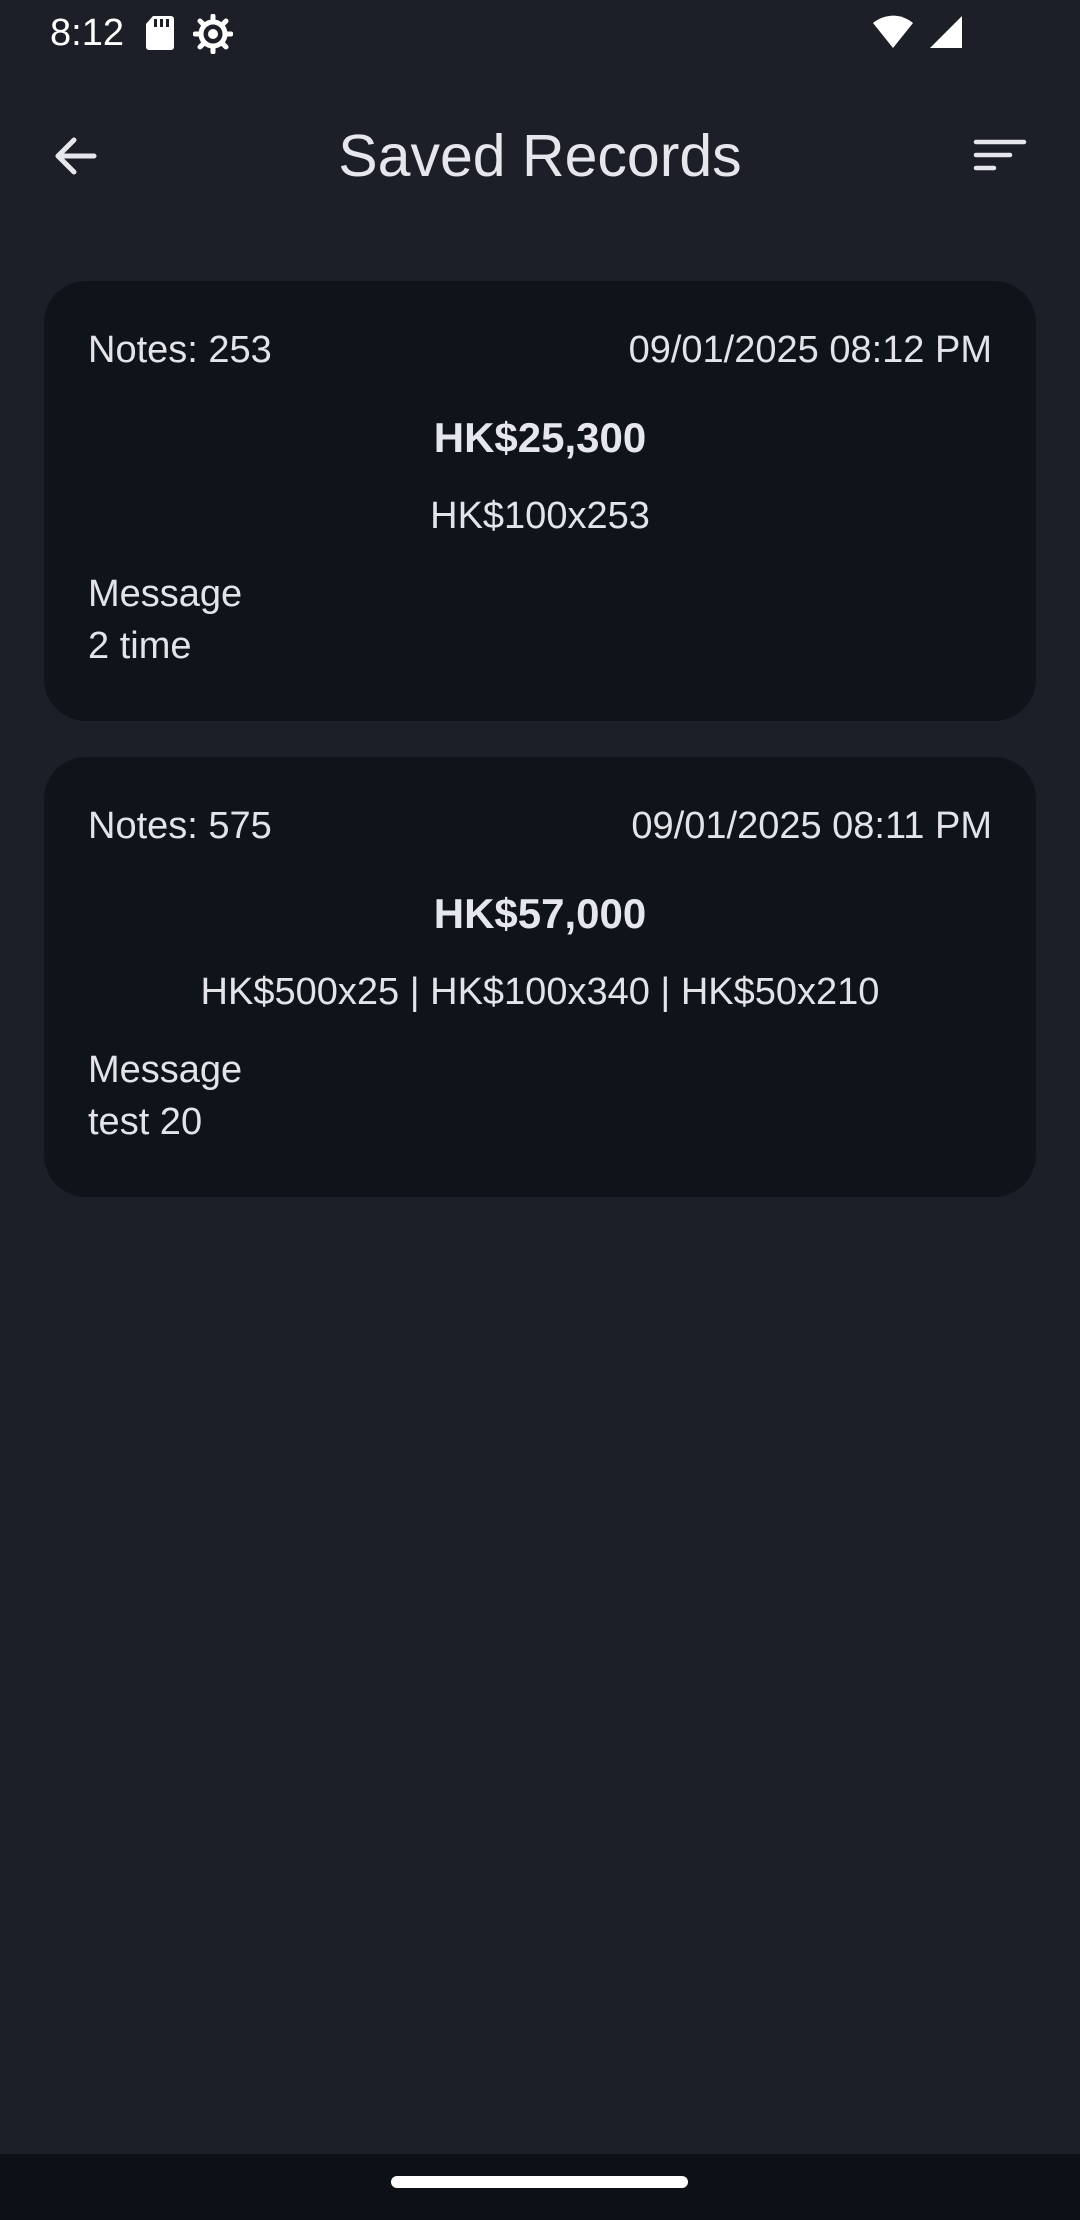  Describe the element at coordinates (189, 34) in the screenshot. I see `status-left-icons` at that location.